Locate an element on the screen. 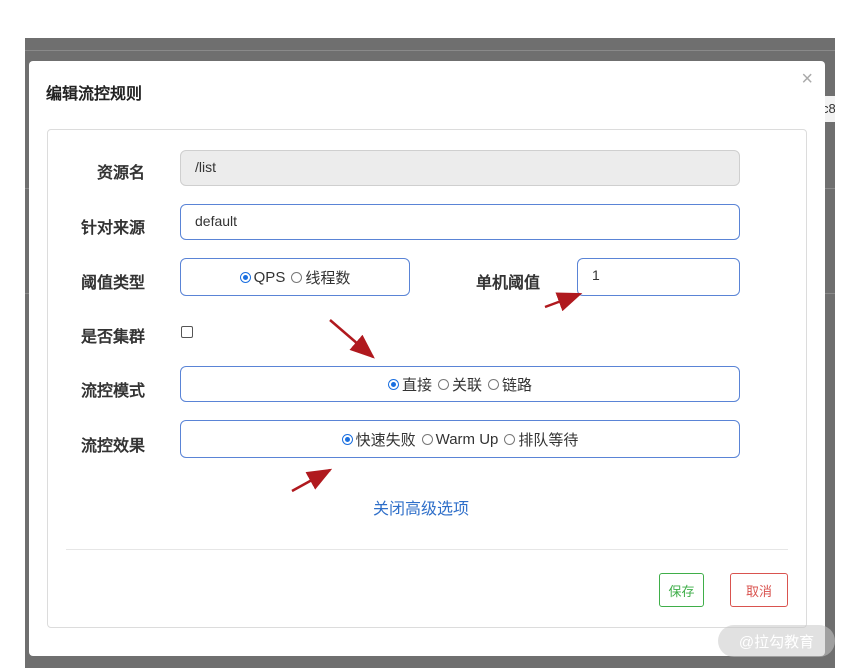 This screenshot has height=668, width=848. annotation-arrow-flow-effect is located at coordinates (312, 480).